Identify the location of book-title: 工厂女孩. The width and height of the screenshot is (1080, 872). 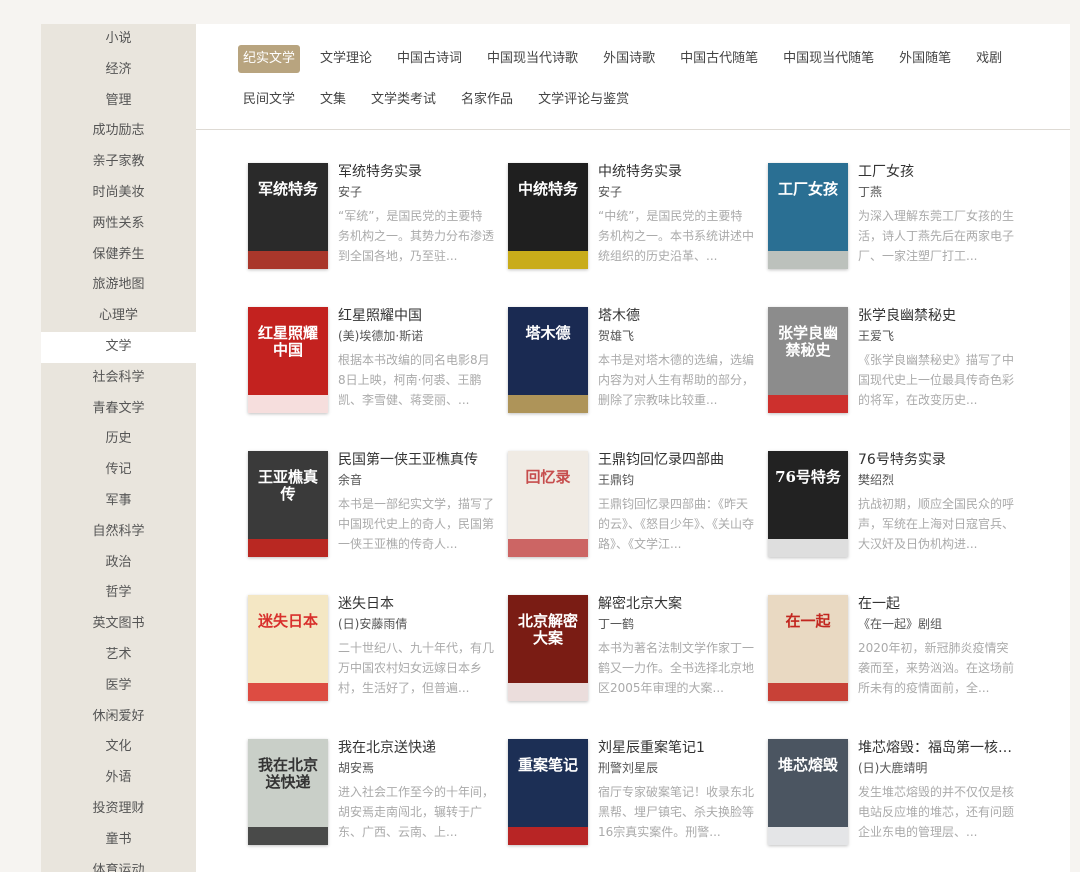
(936, 172).